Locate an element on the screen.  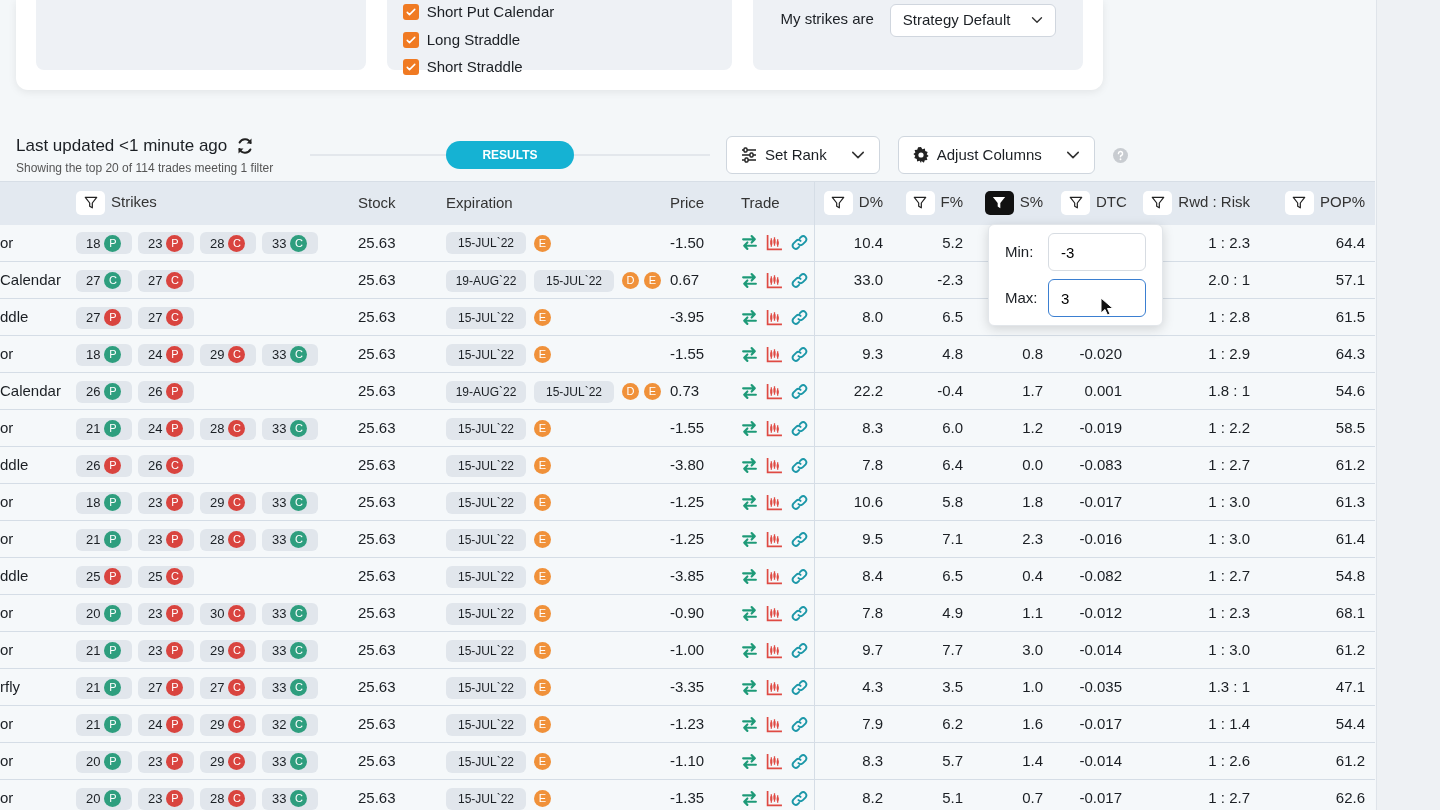
table-cell: 1 : 2.7 is located at coordinates (1196, 576).